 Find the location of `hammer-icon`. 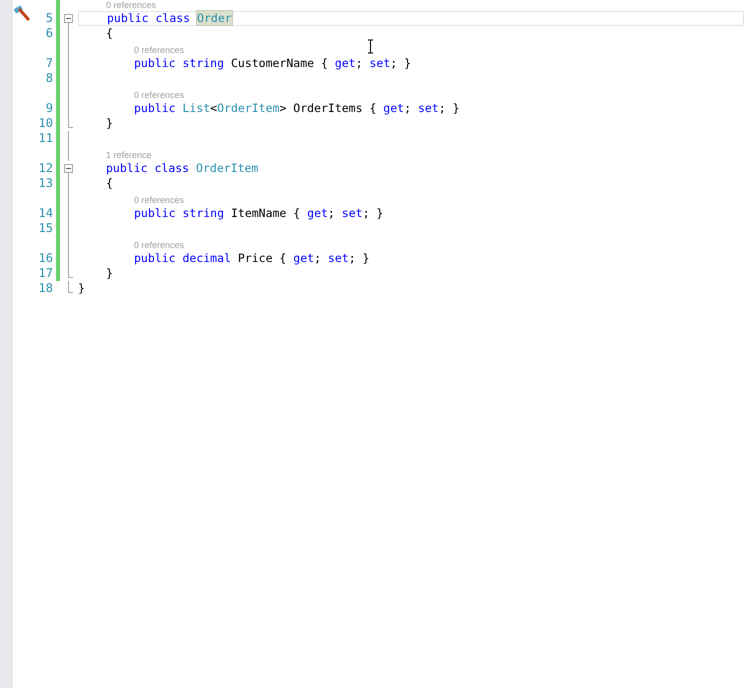

hammer-icon is located at coordinates (22, 12).